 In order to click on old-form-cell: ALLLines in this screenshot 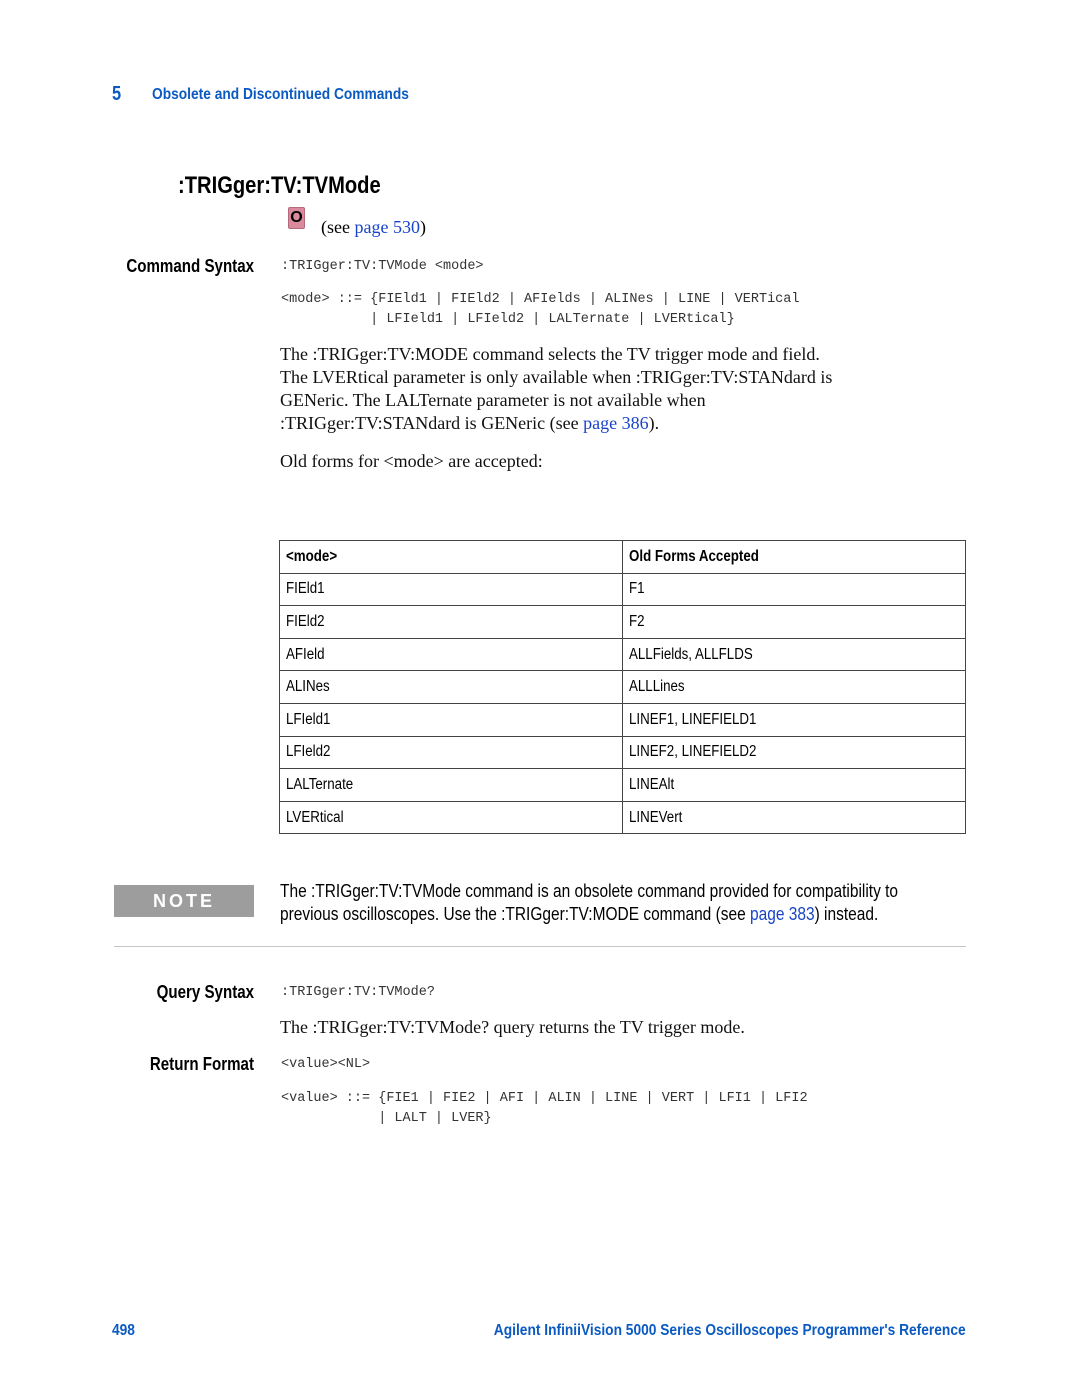, I will do `click(794, 687)`.